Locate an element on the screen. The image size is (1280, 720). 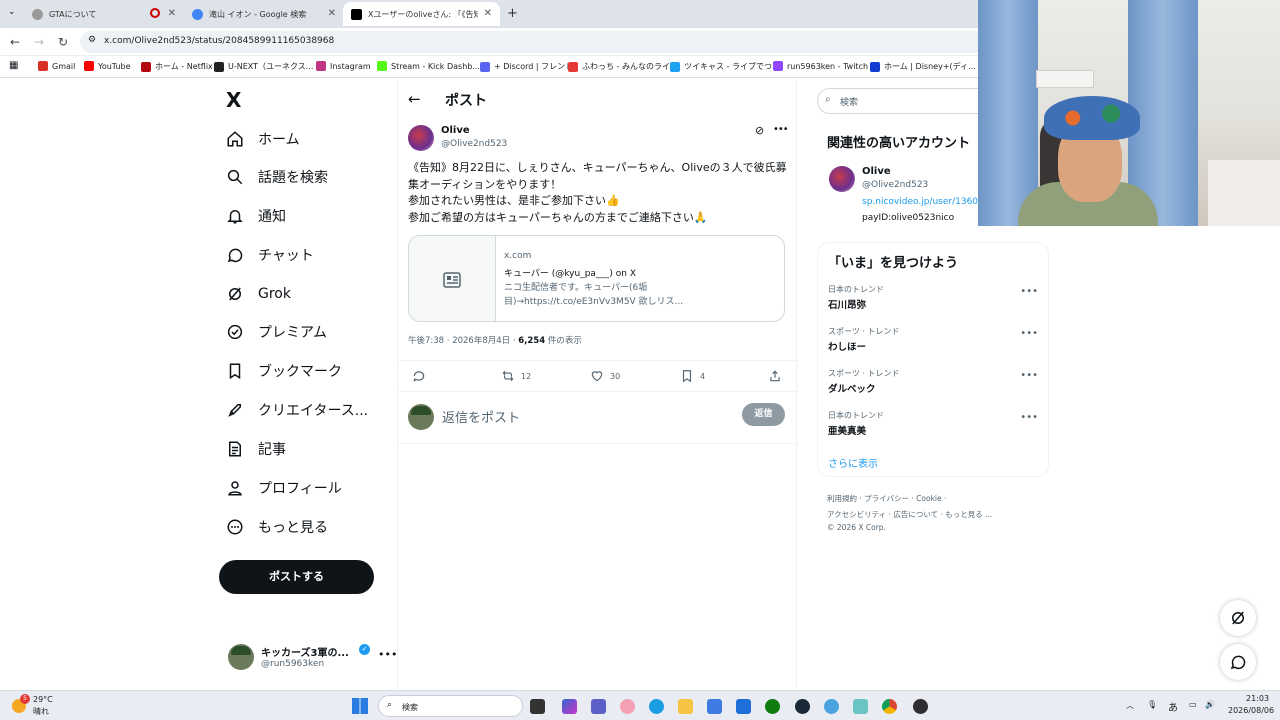
reload-icon: ↻ is located at coordinates (63, 42).